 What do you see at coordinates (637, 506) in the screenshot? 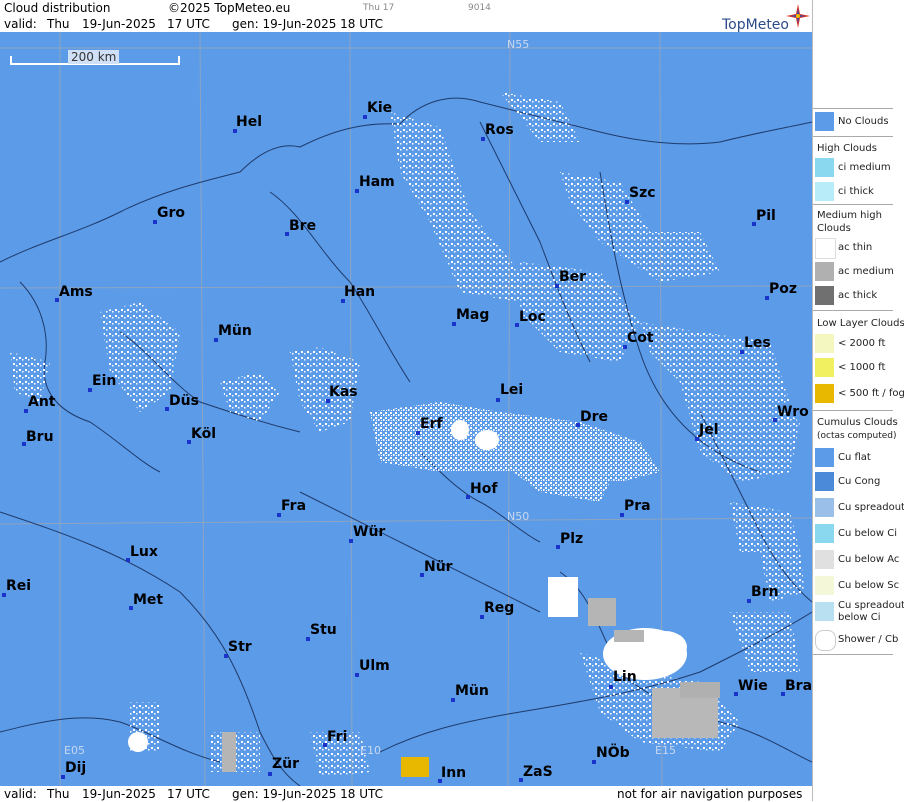
I see `city-label: Pra` at bounding box center [637, 506].